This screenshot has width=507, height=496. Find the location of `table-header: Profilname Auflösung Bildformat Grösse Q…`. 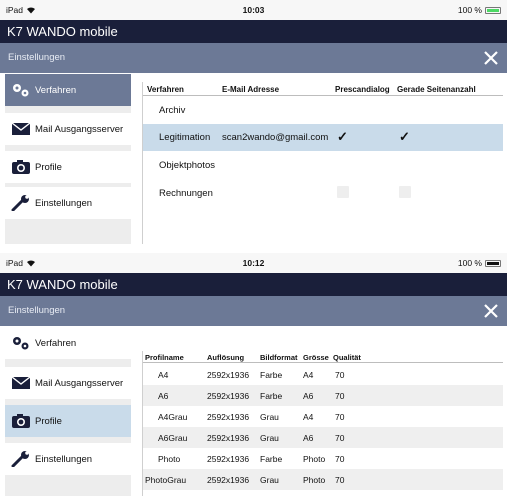

table-header: Profilname Auflösung Bildformat Grösse Q… is located at coordinates (323, 357).